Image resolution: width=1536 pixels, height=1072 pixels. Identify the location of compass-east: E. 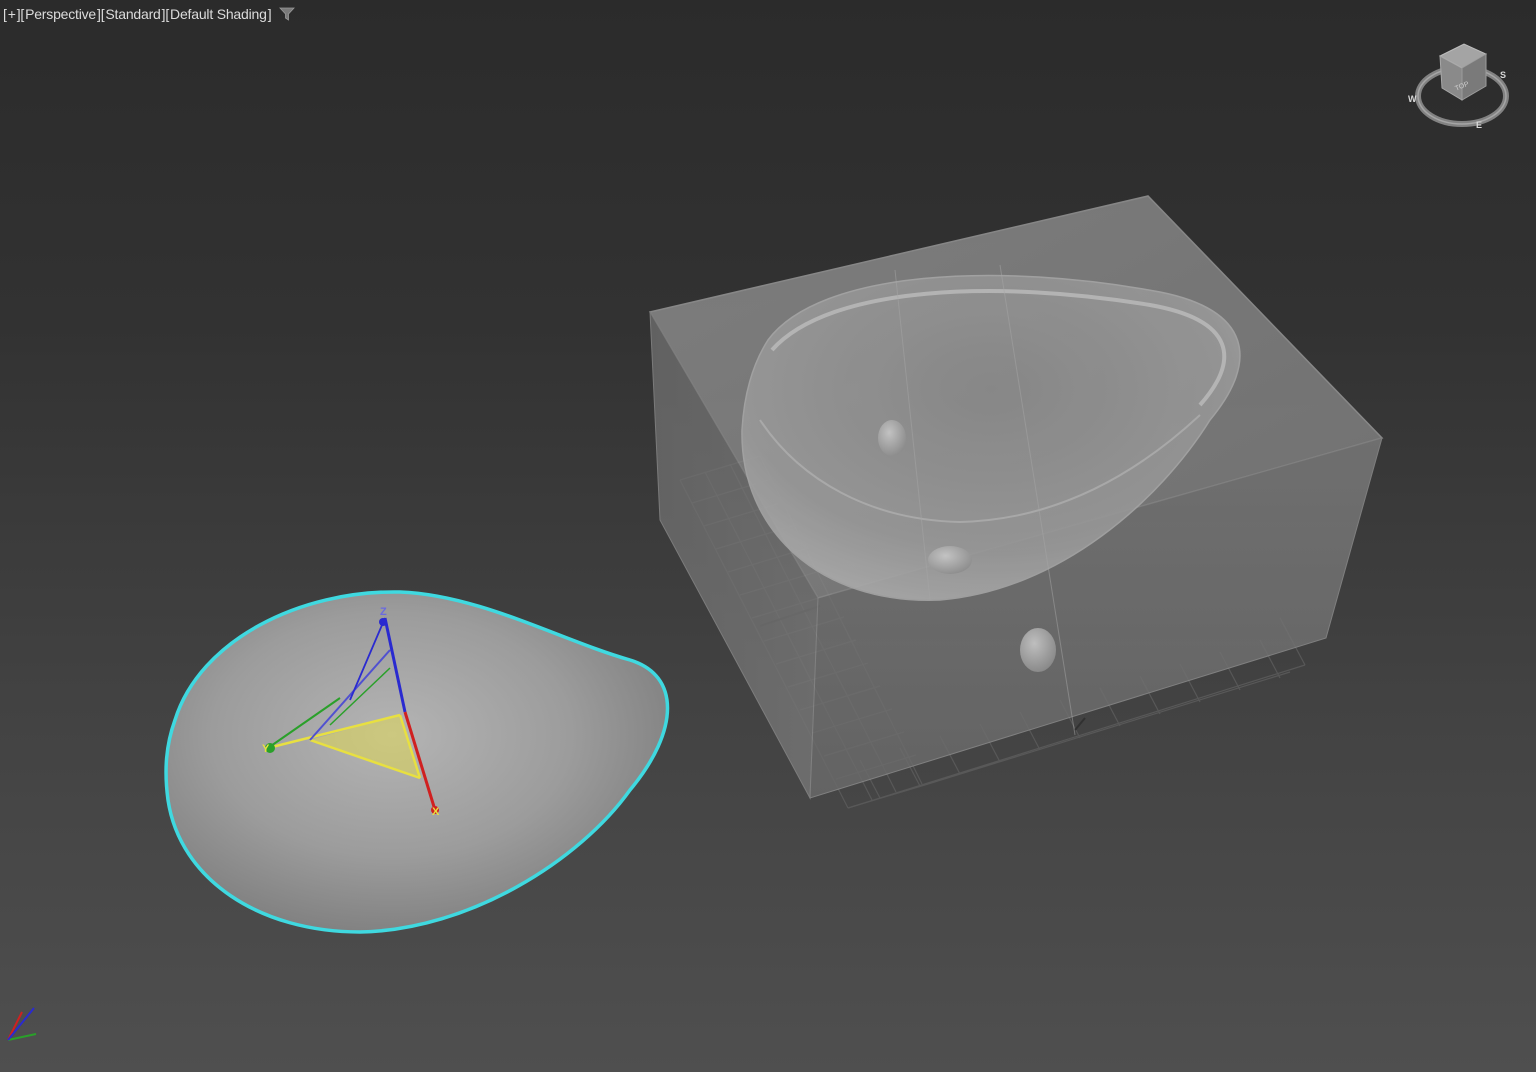
(1479, 125).